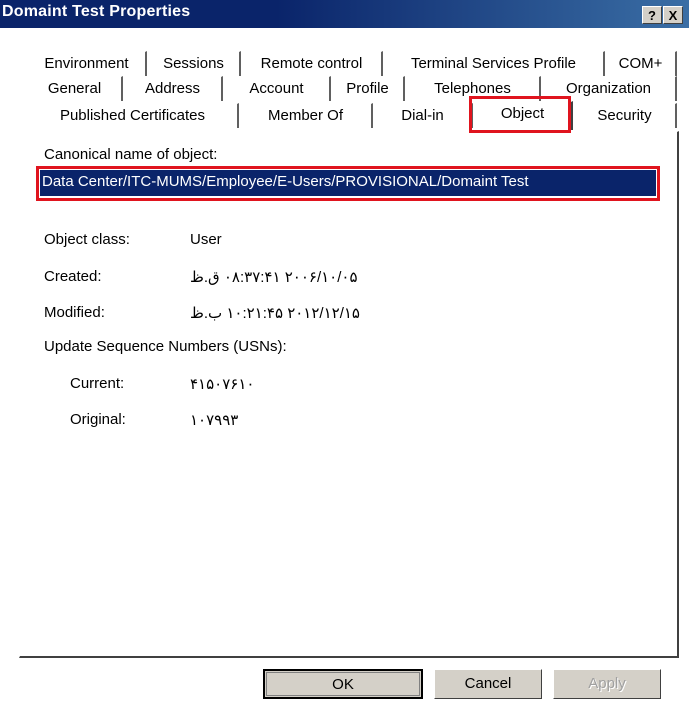 The width and height of the screenshot is (689, 703). Describe the element at coordinates (73, 276) in the screenshot. I see `created-label: Created:` at that location.